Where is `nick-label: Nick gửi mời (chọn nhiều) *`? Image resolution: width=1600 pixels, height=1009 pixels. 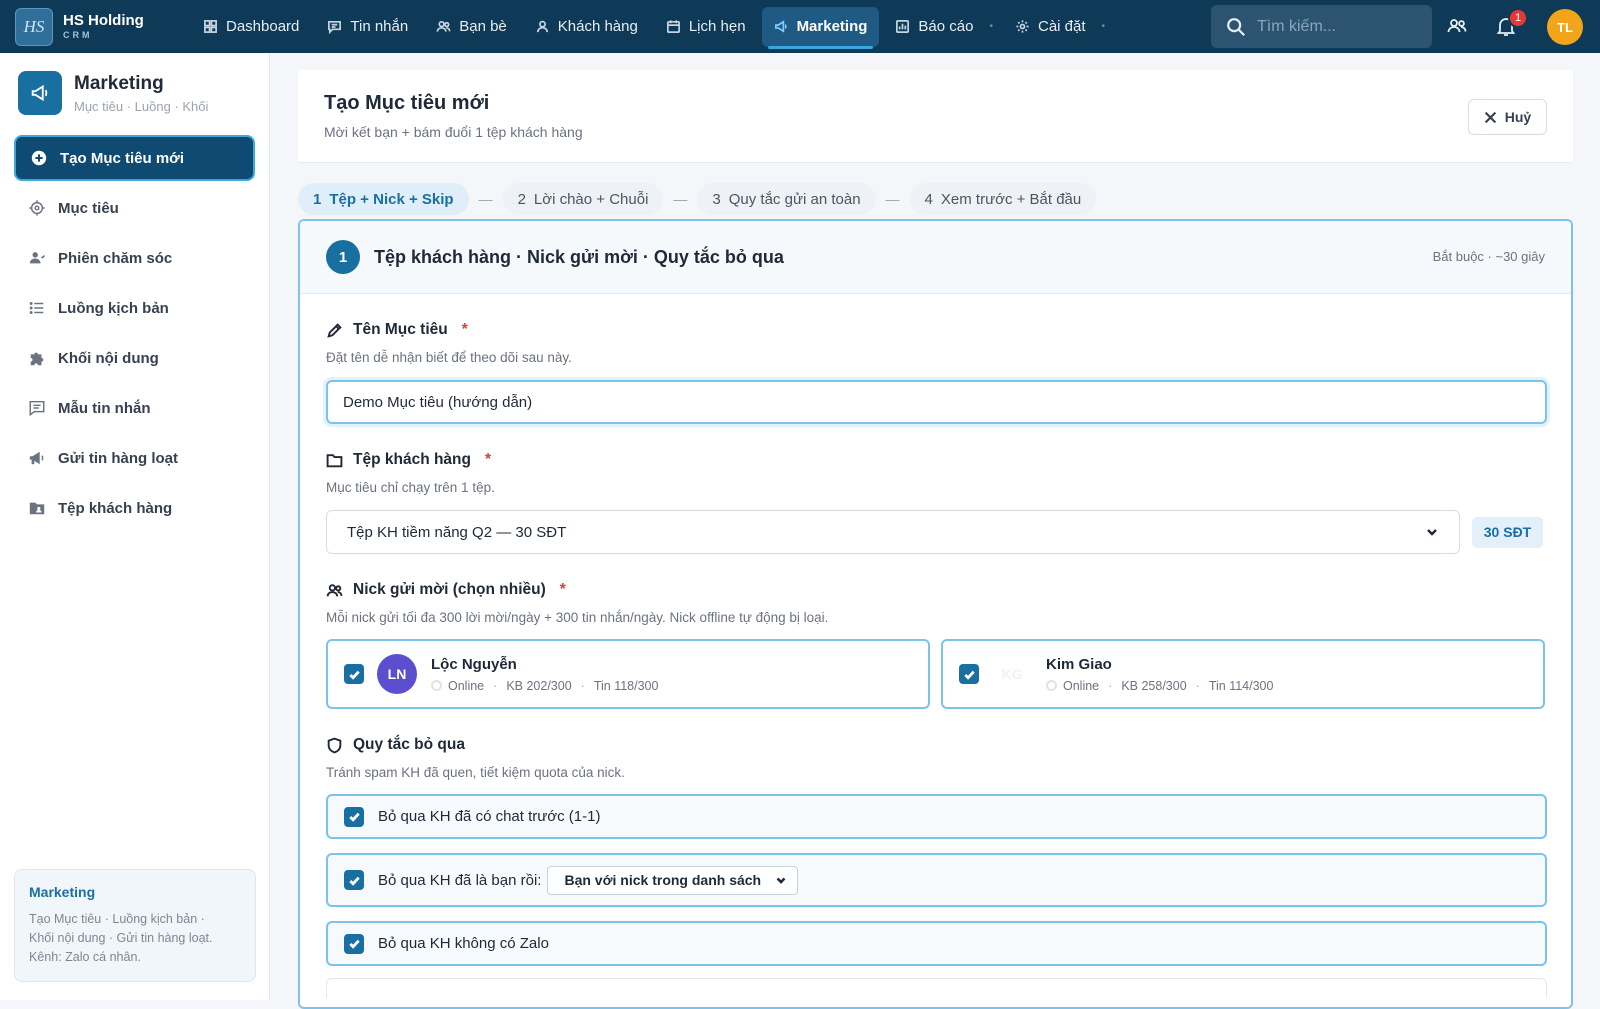
nick-label: Nick gửi mời (chọn nhiều) * is located at coordinates (935, 590).